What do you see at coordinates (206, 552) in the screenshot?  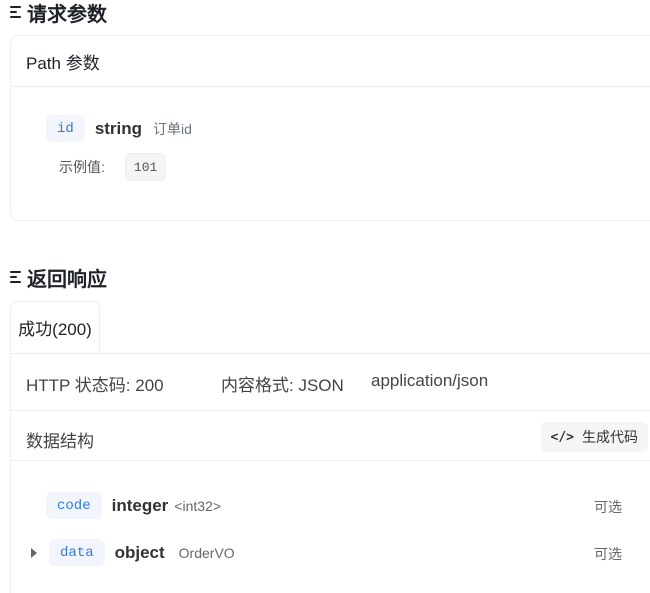 I see `field-subtype: OrderVO` at bounding box center [206, 552].